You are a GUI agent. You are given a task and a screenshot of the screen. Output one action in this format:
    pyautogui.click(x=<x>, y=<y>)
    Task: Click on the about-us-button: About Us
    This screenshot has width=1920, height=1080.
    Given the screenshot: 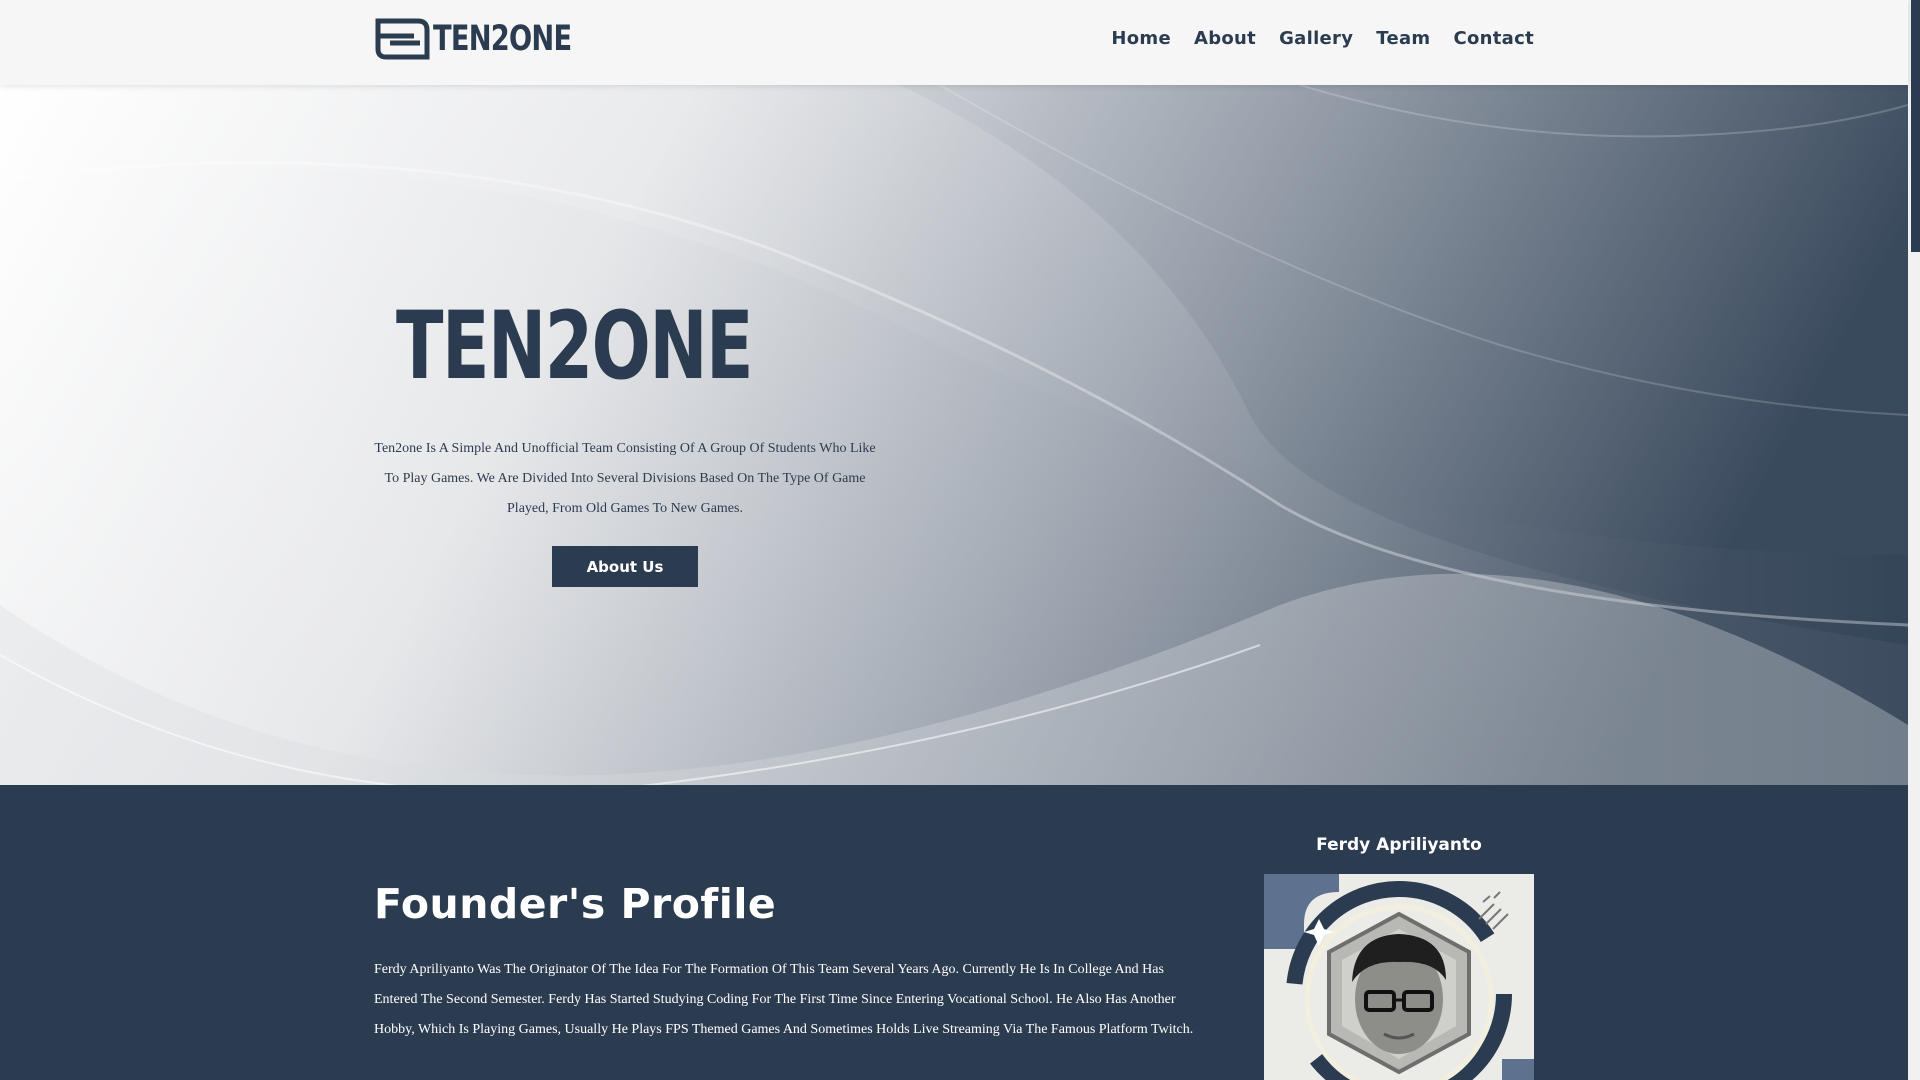 What is the action you would take?
    pyautogui.click(x=625, y=566)
    